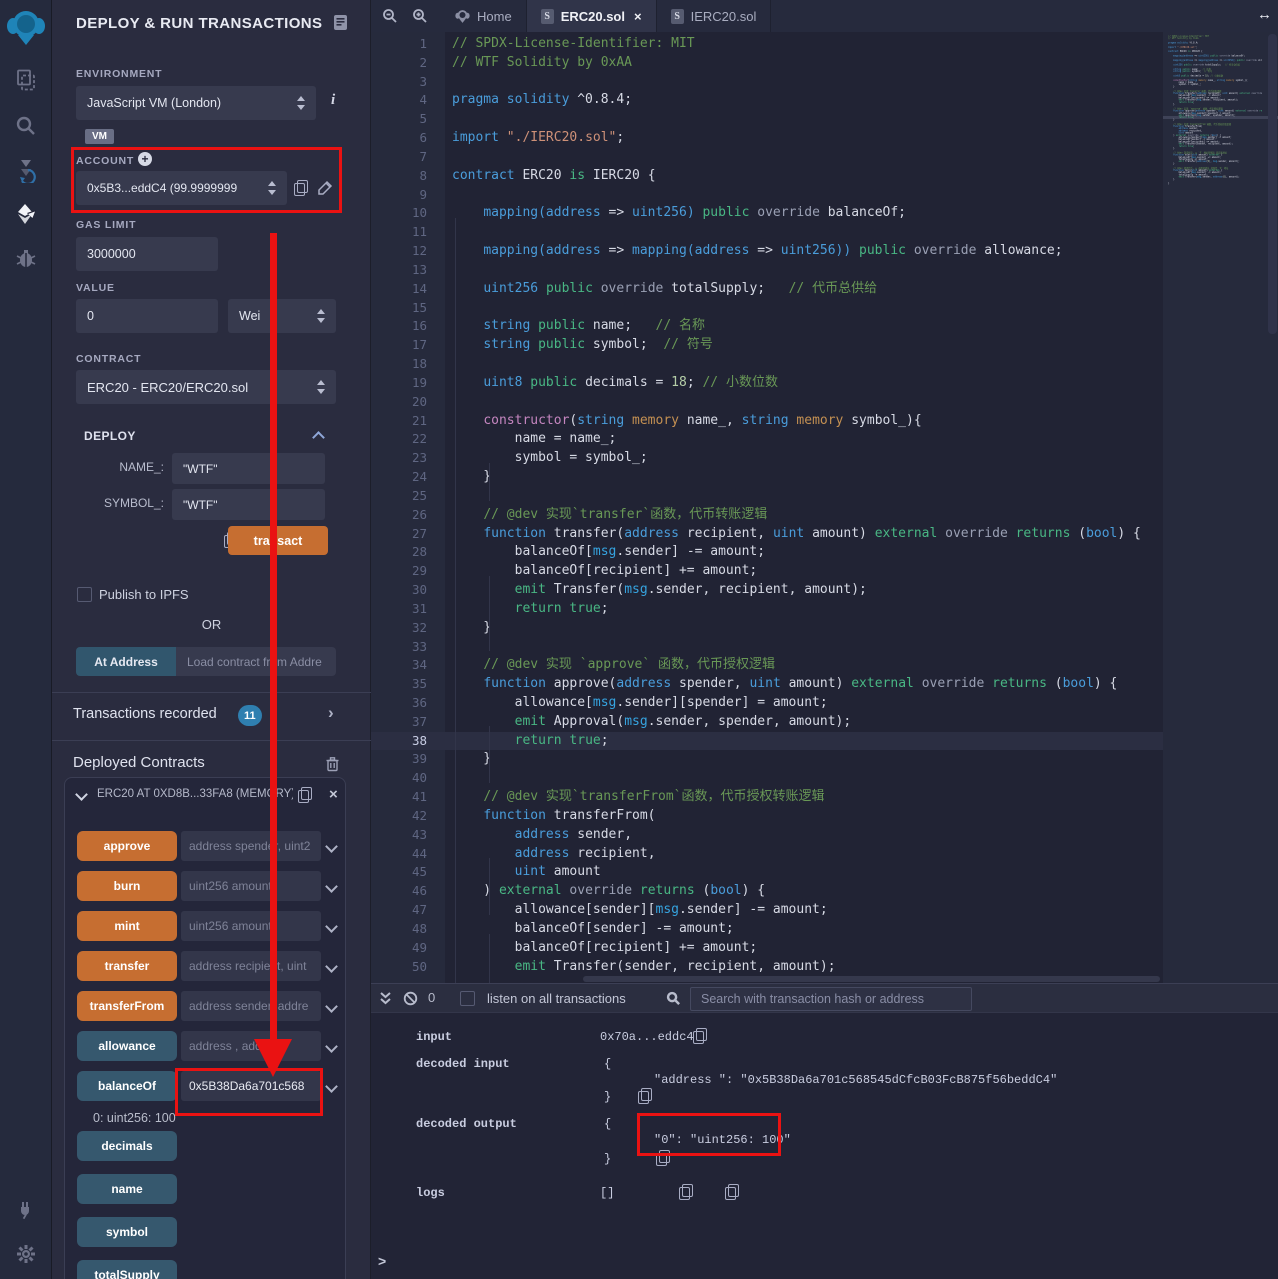 This screenshot has width=1278, height=1279. I want to click on transact-button: transact, so click(278, 540).